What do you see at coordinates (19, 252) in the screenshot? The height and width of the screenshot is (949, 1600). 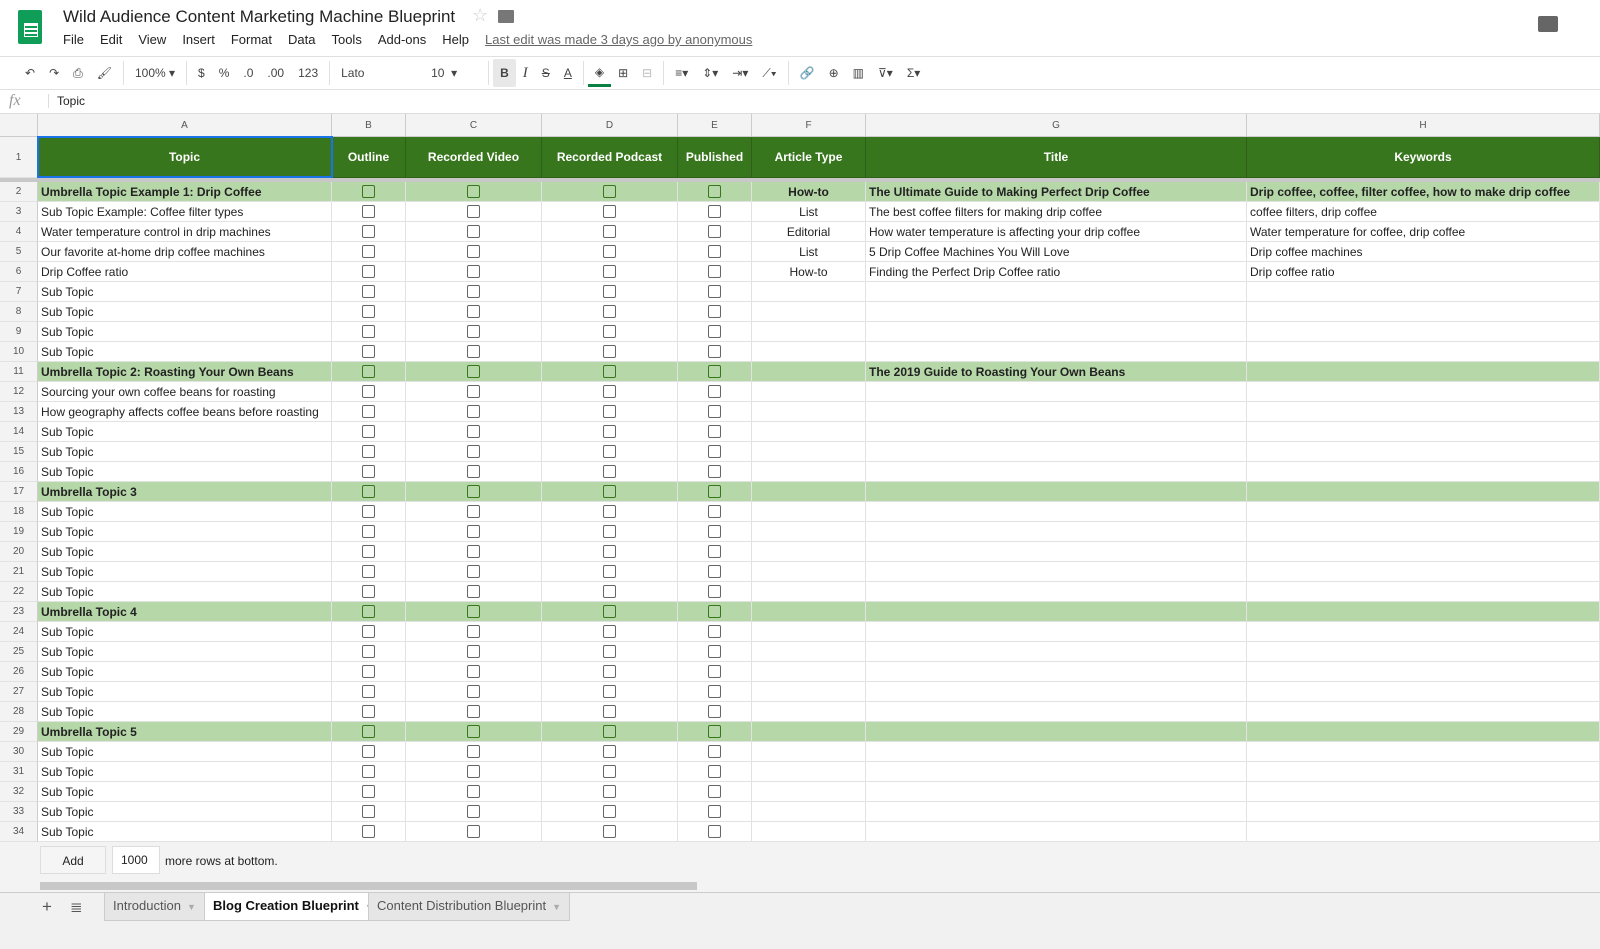 I see `row-number: 5` at bounding box center [19, 252].